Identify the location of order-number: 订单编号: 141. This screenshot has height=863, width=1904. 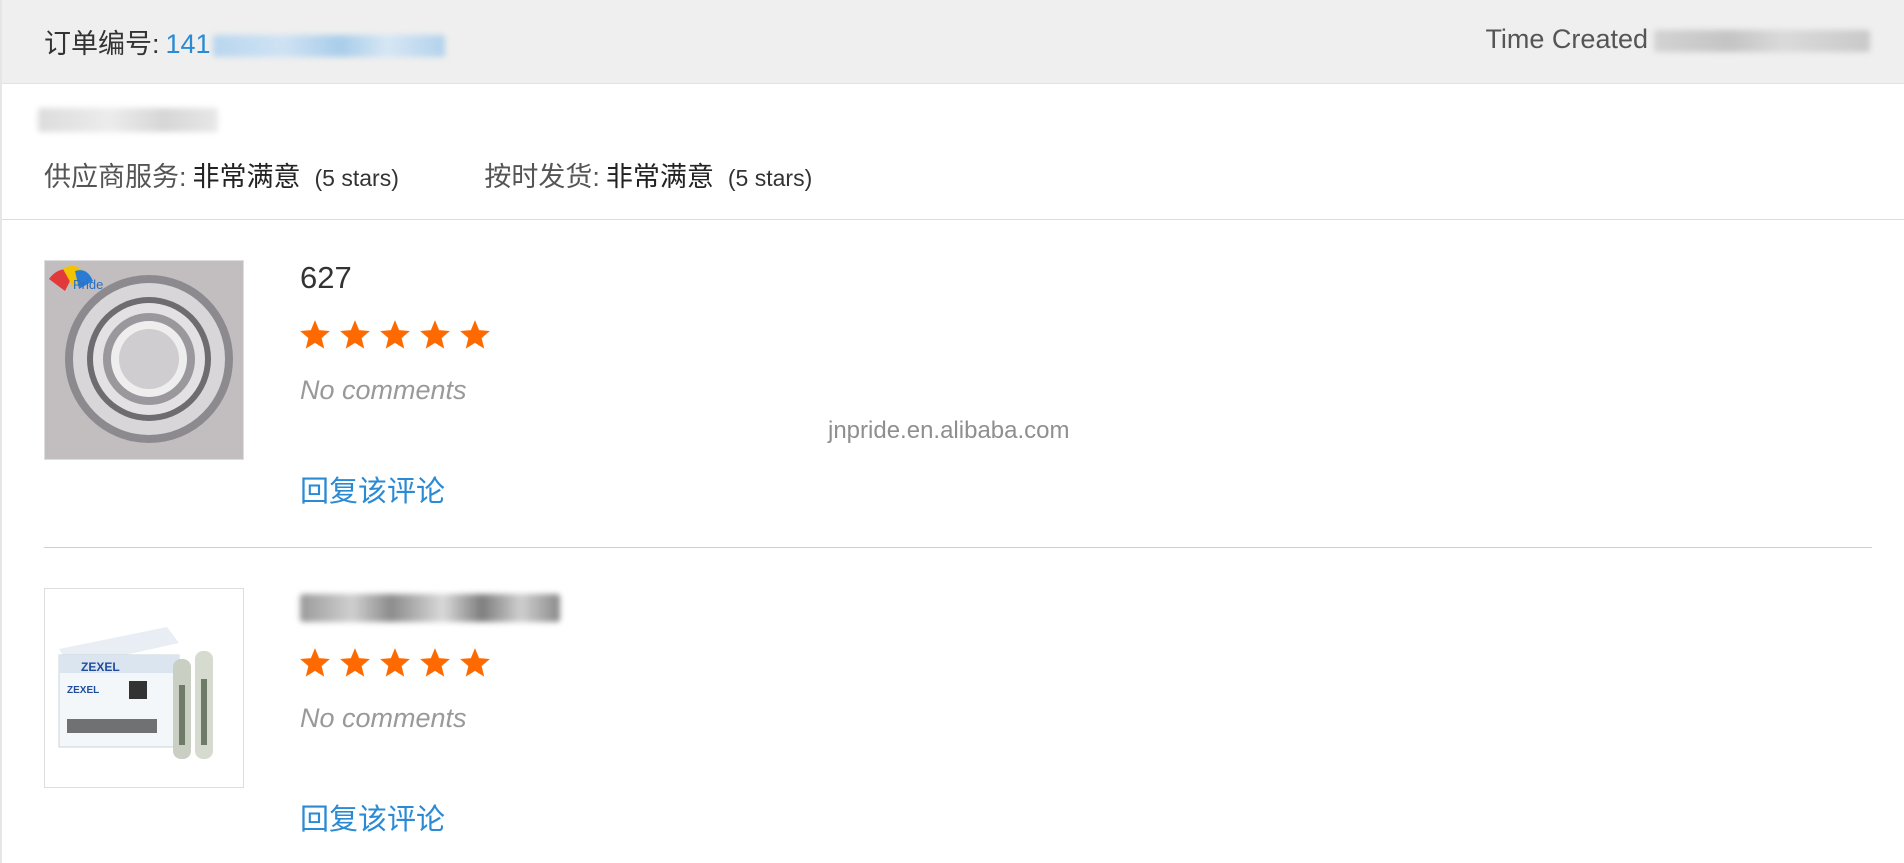
(244, 41).